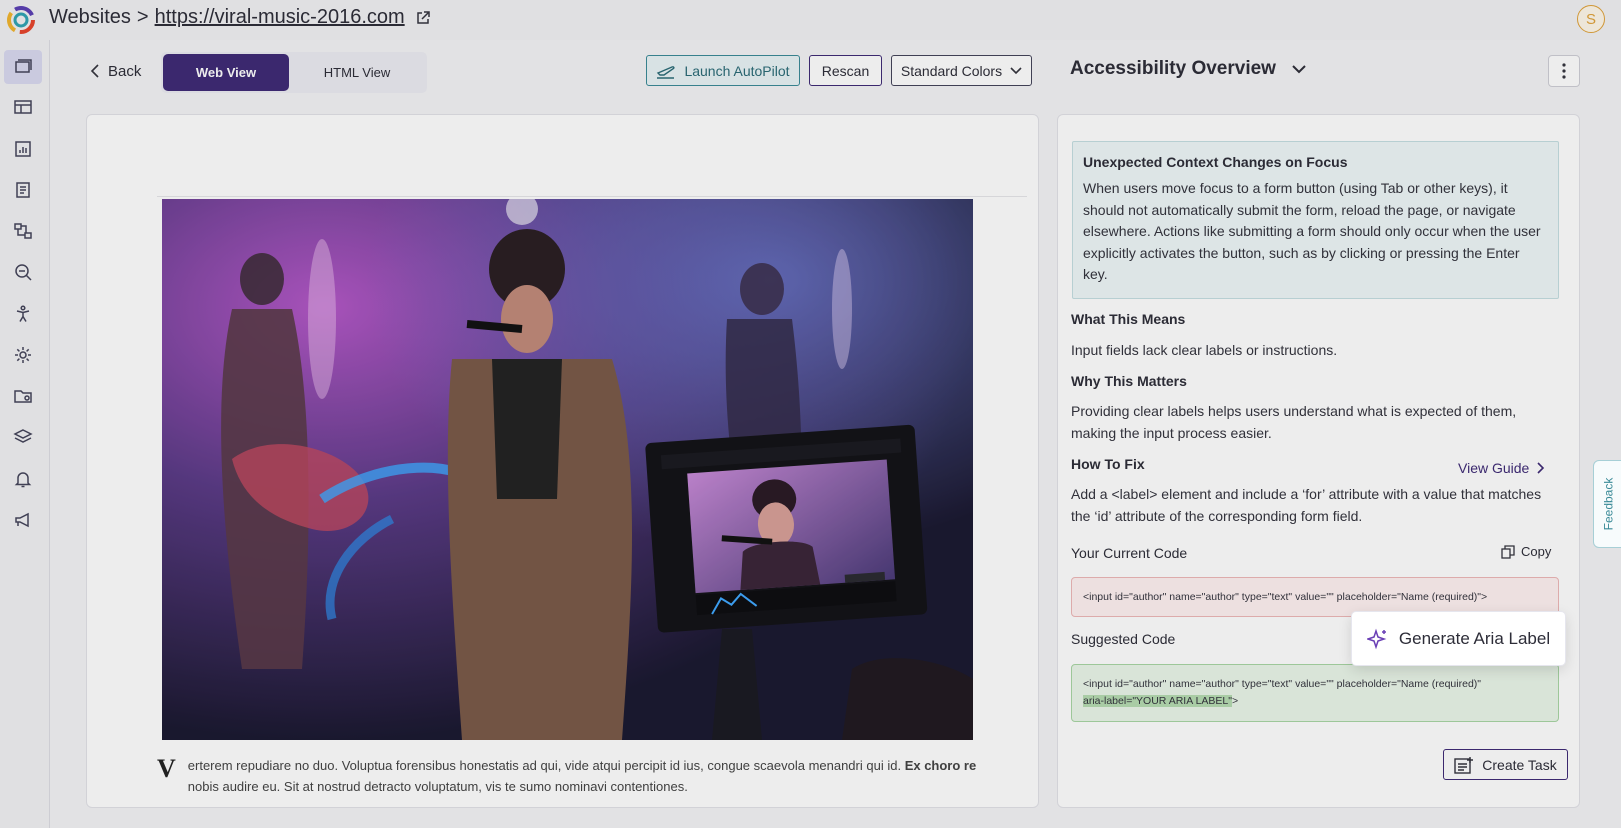 Image resolution: width=1621 pixels, height=828 pixels. I want to click on app-logo, so click(21, 20).